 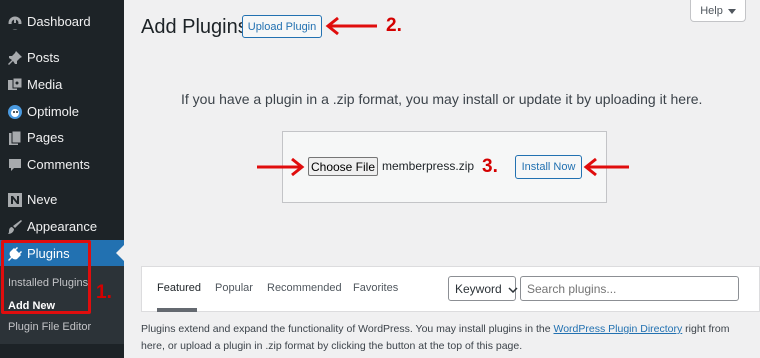 What do you see at coordinates (15, 227) in the screenshot?
I see `appearance-icon` at bounding box center [15, 227].